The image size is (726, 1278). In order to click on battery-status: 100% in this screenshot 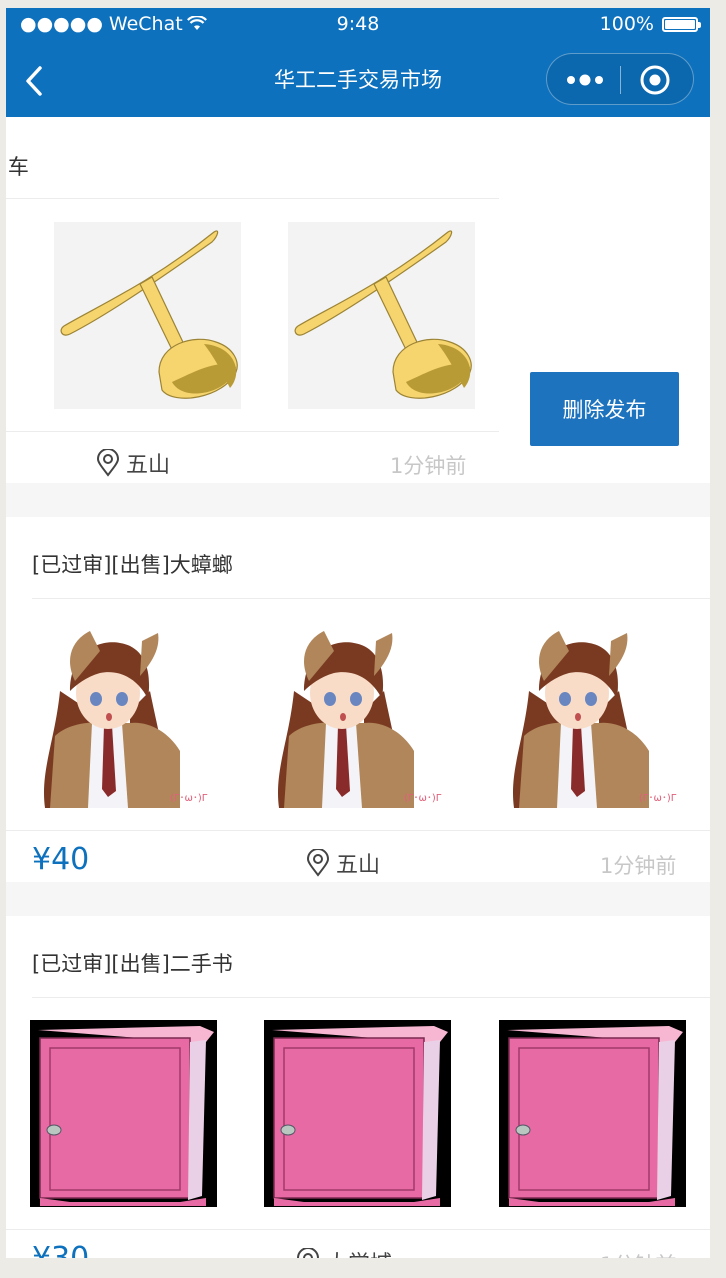, I will do `click(650, 24)`.